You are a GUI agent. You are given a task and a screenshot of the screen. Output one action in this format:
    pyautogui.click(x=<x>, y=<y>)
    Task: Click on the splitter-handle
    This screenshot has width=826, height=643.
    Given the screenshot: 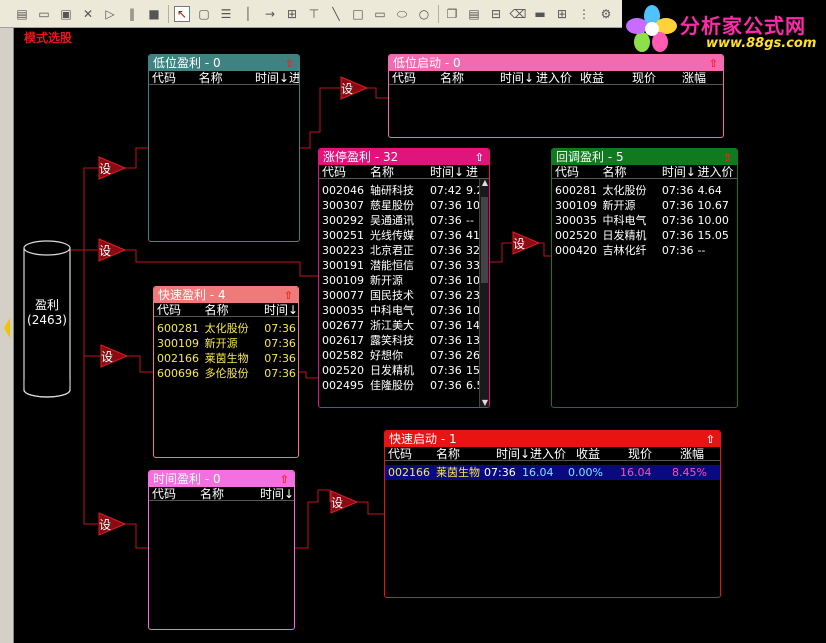 What is the action you would take?
    pyautogui.click(x=7, y=335)
    